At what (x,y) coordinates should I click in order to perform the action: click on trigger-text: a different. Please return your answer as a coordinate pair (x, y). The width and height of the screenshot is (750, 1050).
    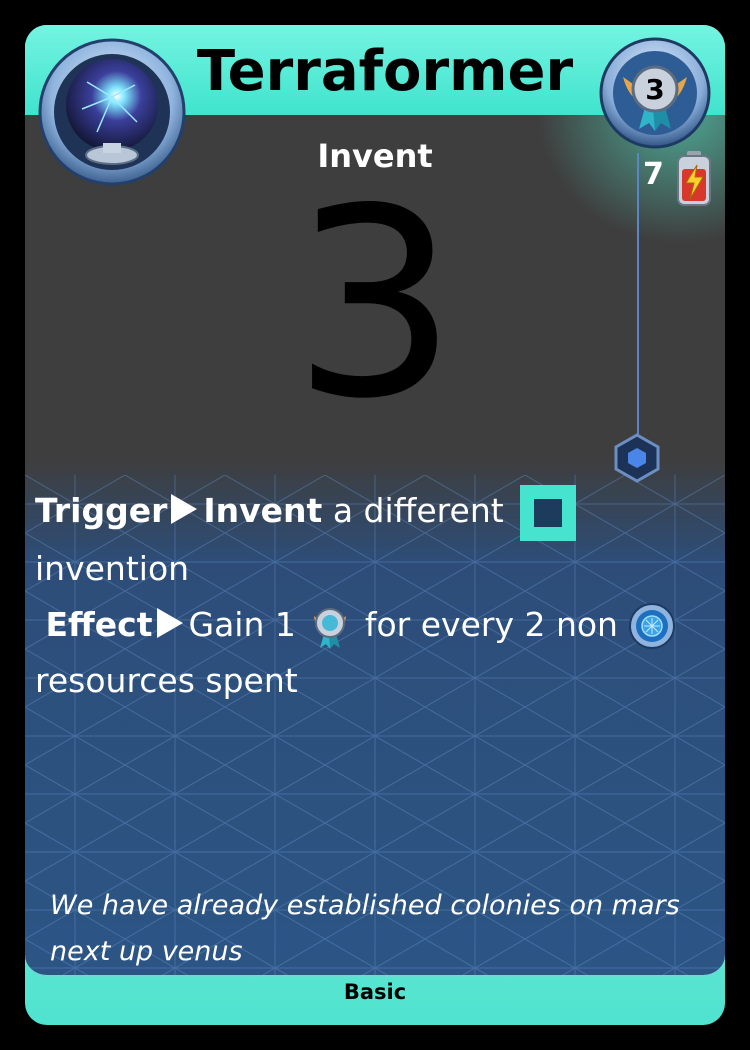
    Looking at the image, I should click on (418, 510).